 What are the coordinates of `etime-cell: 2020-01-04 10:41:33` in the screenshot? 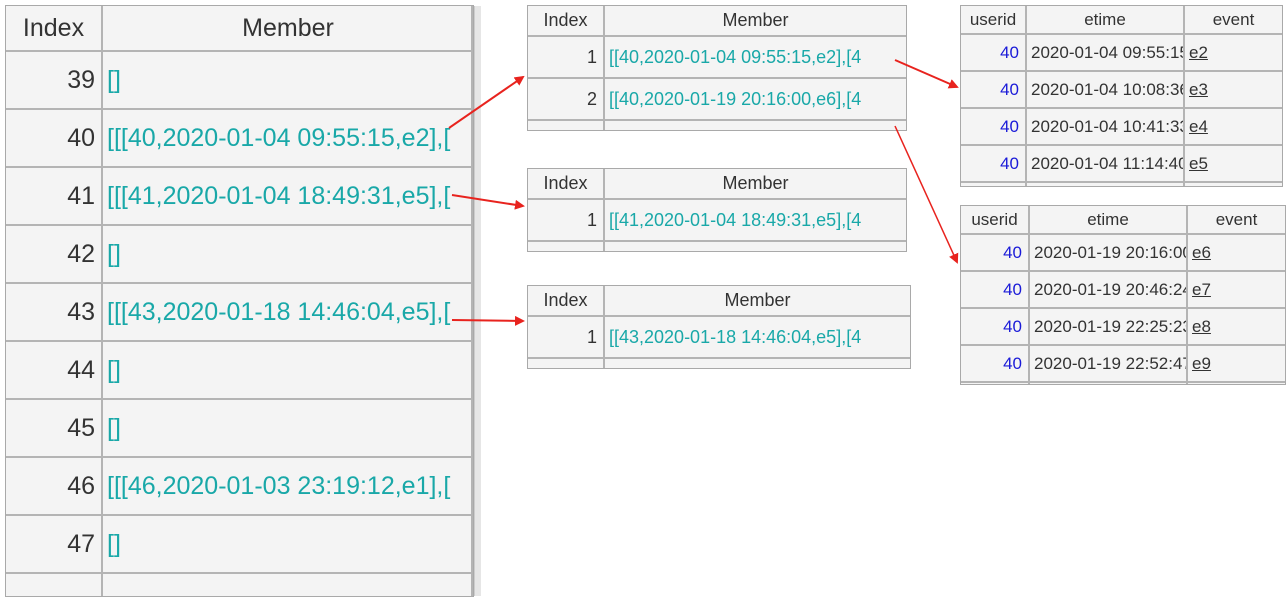 It's located at (1107, 126).